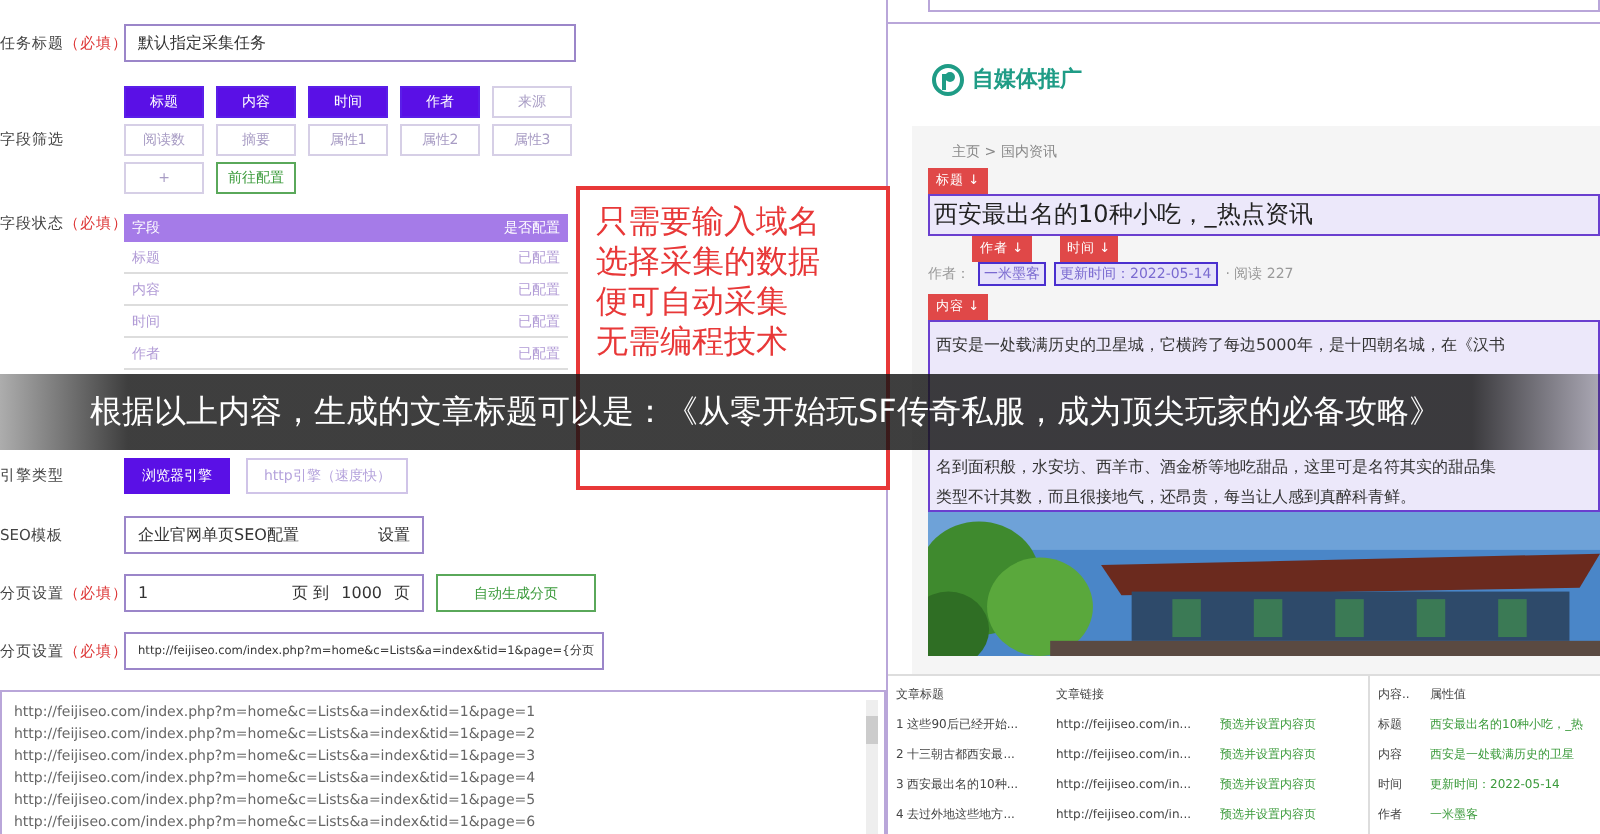 This screenshot has width=1600, height=834. What do you see at coordinates (948, 79) in the screenshot?
I see `logo-icon` at bounding box center [948, 79].